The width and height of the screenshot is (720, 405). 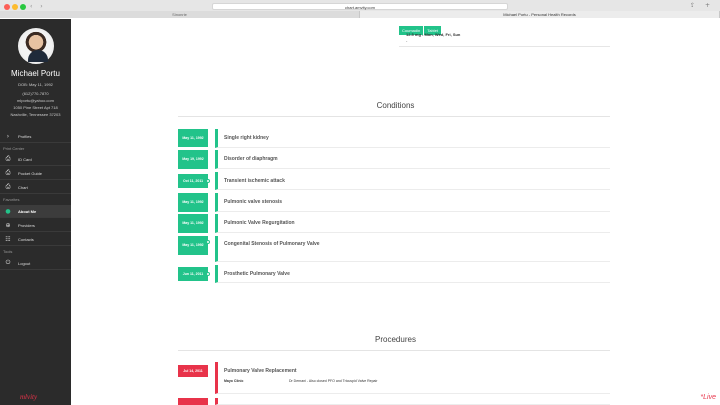 What do you see at coordinates (35, 187) in the screenshot?
I see `sidebar-item-chart: ⎙ Chart` at bounding box center [35, 187].